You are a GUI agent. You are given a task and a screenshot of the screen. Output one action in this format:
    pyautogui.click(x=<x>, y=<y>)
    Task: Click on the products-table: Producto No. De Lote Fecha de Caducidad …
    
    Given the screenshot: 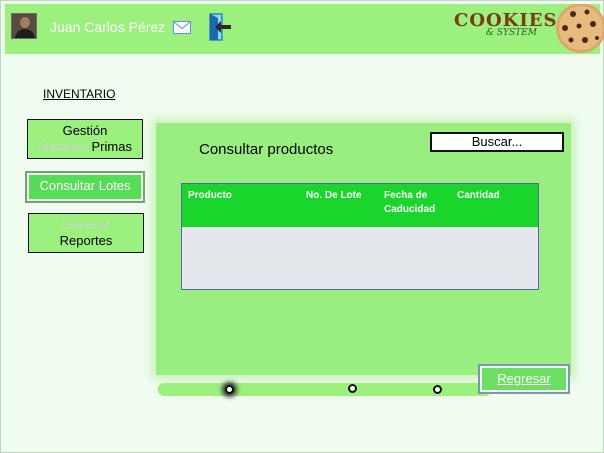 What is the action you would take?
    pyautogui.click(x=360, y=236)
    